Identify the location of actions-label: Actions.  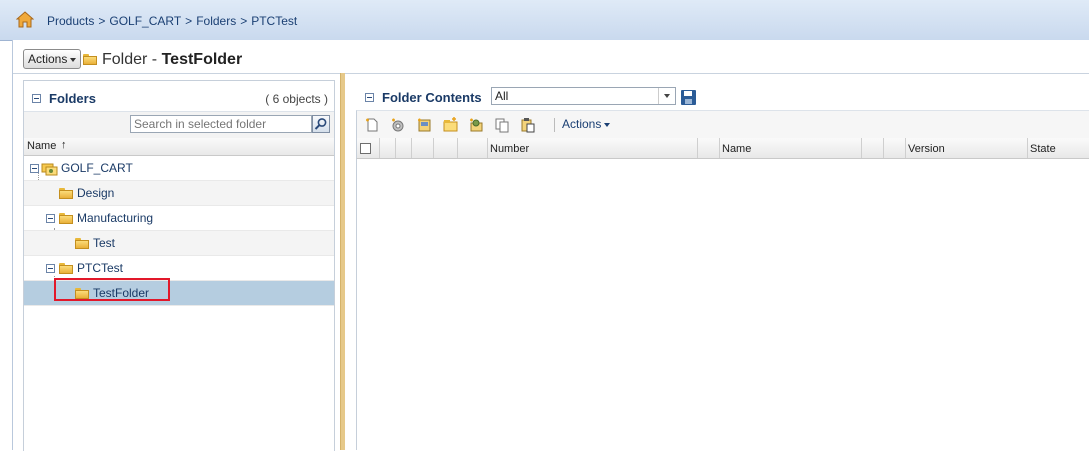
(48, 59).